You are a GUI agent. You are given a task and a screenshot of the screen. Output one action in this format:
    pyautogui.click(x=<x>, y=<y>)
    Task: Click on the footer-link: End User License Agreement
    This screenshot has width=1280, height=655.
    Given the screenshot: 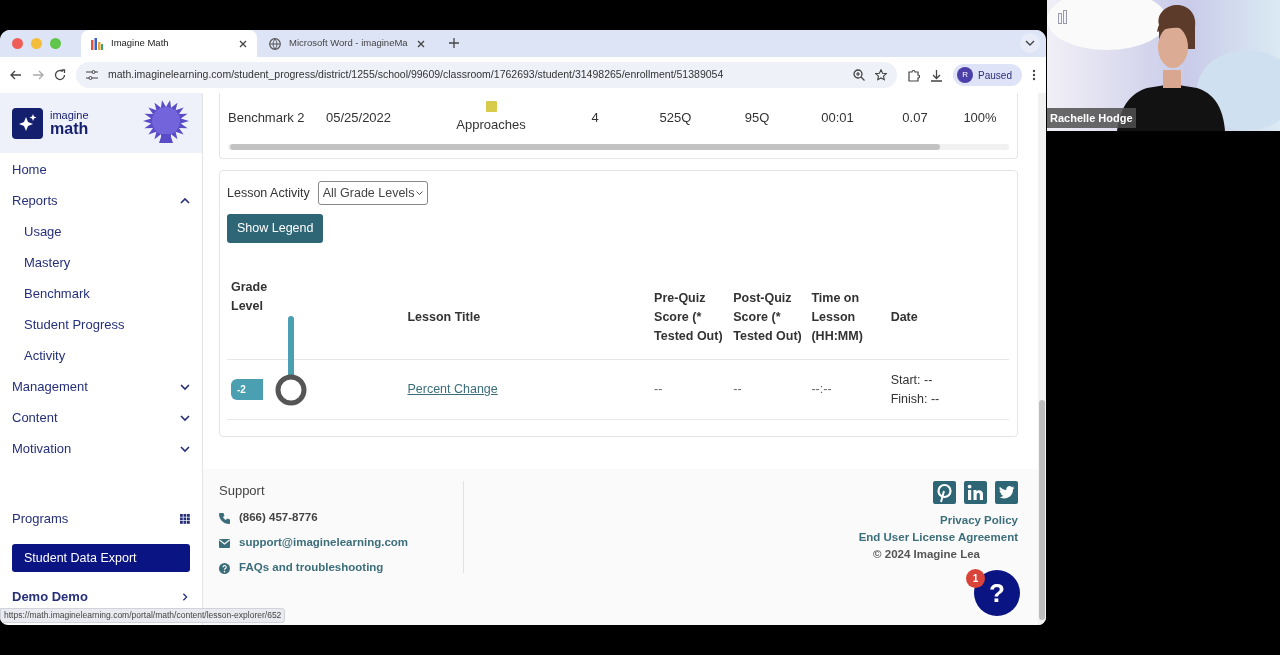 What is the action you would take?
    pyautogui.click(x=938, y=537)
    